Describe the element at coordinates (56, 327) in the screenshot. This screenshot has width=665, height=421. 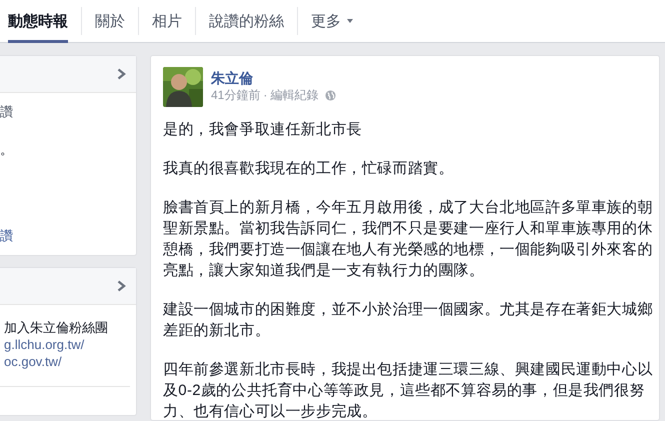
I see `sidebar-text: 加入朱立倫粉絲團` at that location.